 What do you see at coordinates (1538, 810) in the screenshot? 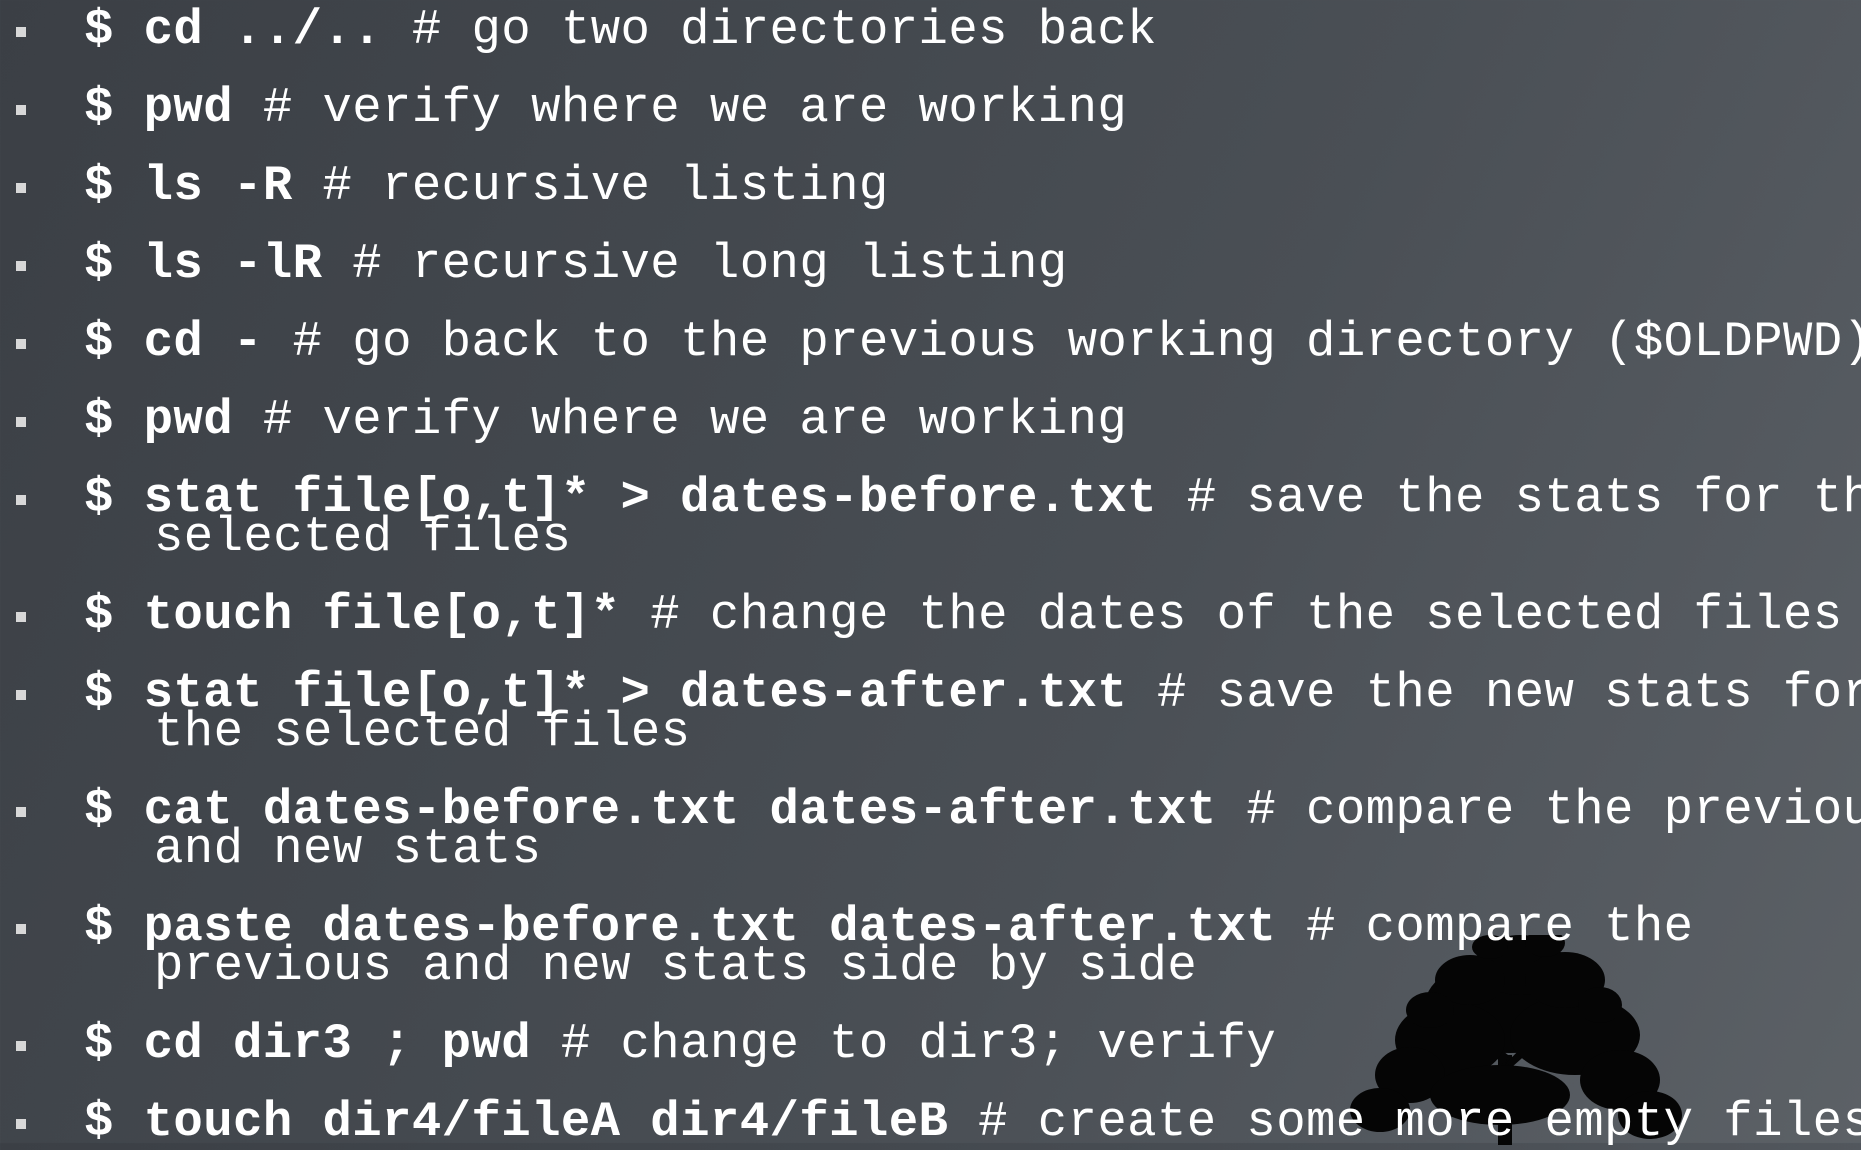
I see `comment-text: # compare the previous` at bounding box center [1538, 810].